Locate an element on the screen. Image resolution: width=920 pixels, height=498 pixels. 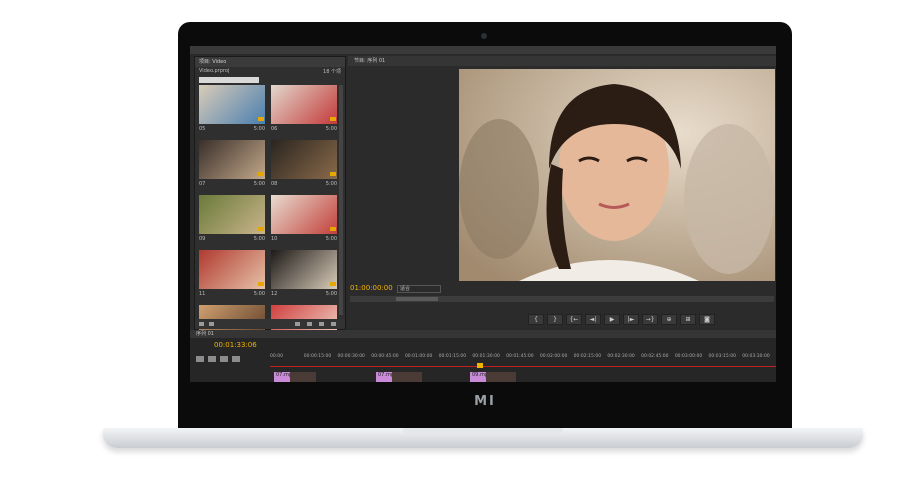
step-back-button: ◄| is located at coordinates (593, 319).